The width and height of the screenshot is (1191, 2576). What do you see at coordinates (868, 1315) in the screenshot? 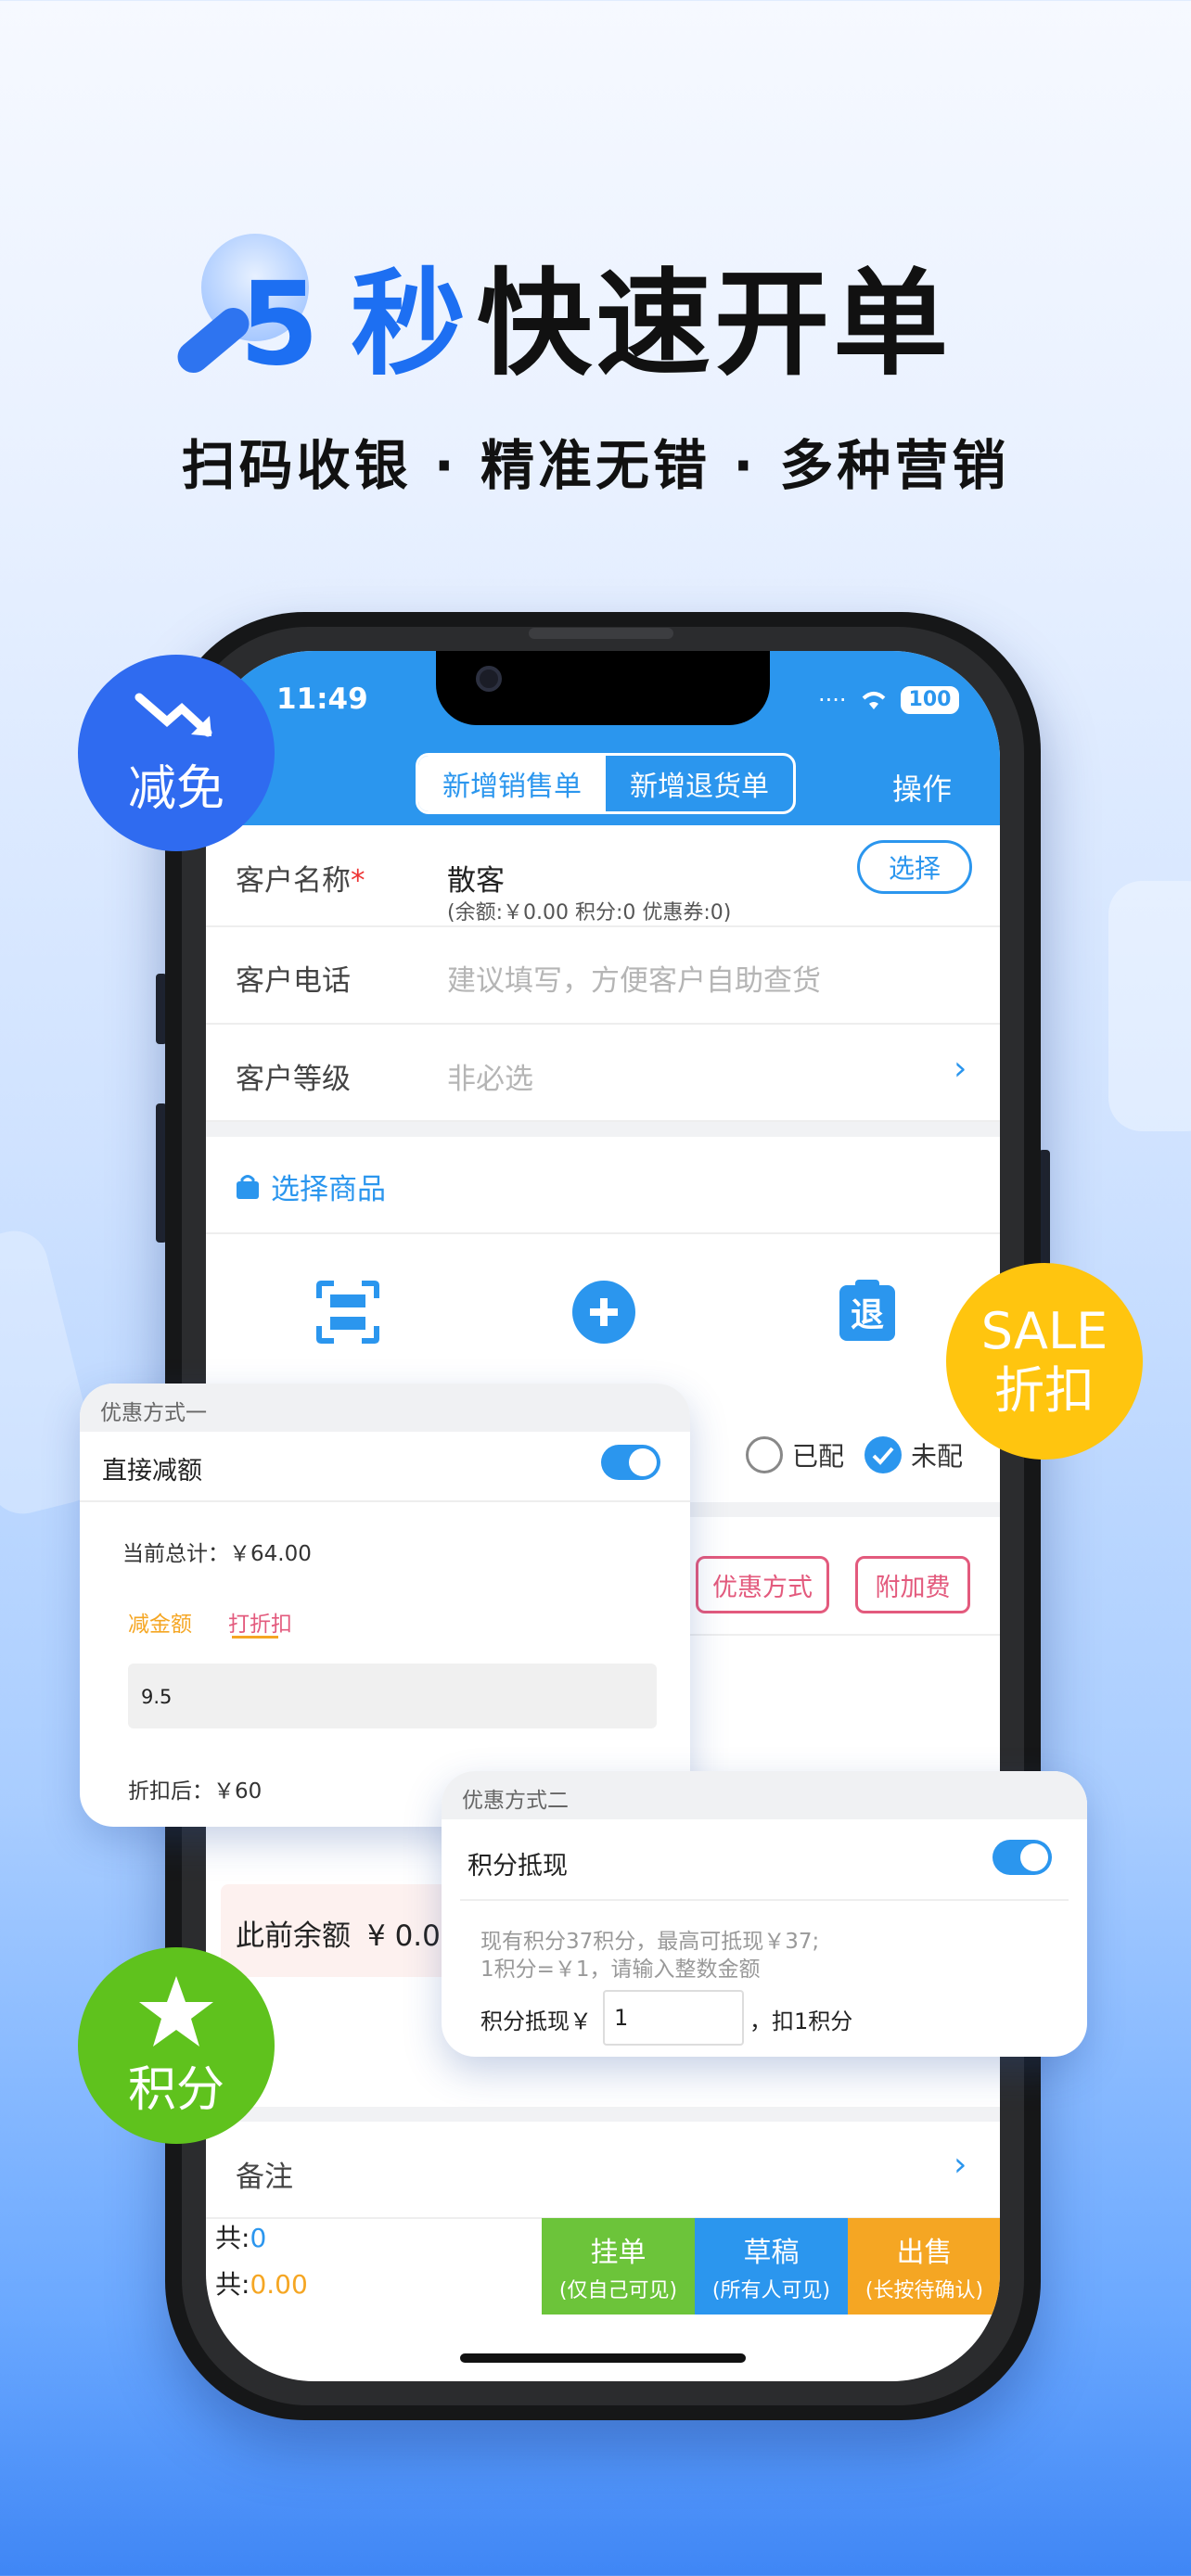
I see `svg-text: 退` at bounding box center [868, 1315].